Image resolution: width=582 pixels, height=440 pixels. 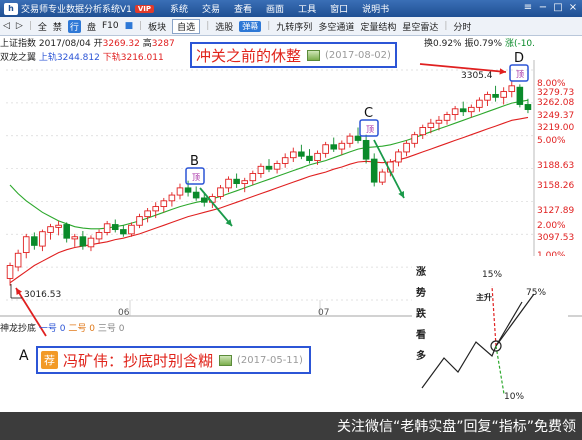 I want to click on app-title: 交易师专业数据分析系统V1, so click(x=76, y=10).